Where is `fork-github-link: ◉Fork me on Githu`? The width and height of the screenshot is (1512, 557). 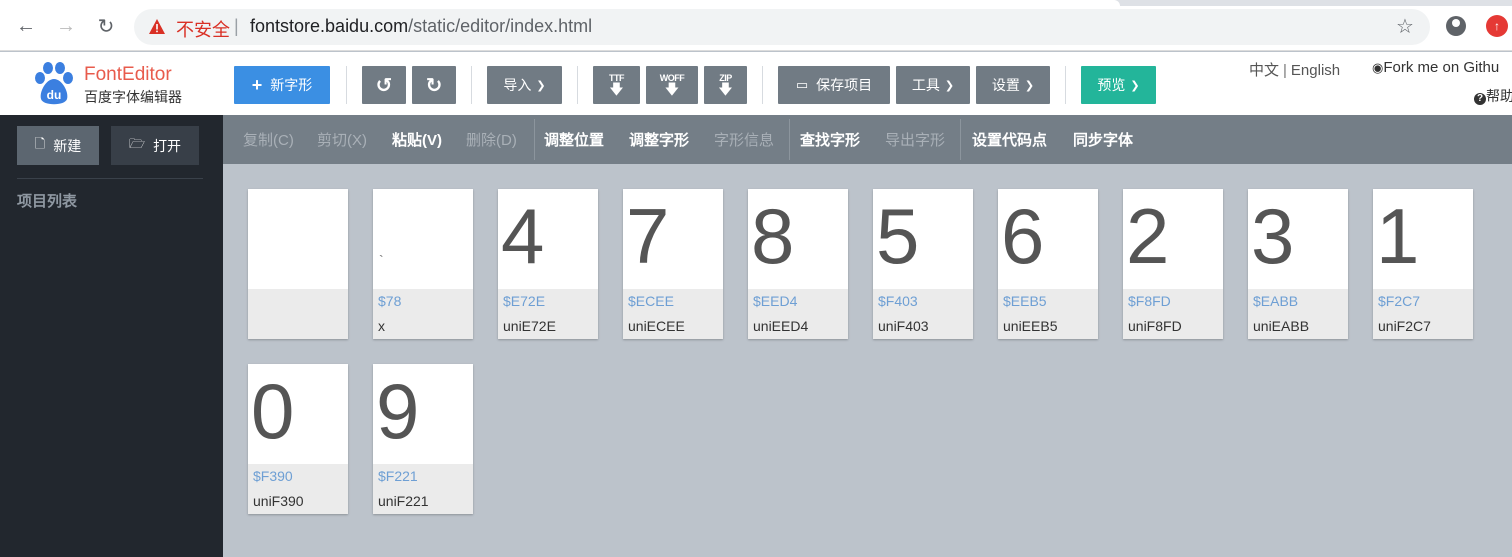 fork-github-link: ◉Fork me on Githu is located at coordinates (1435, 67).